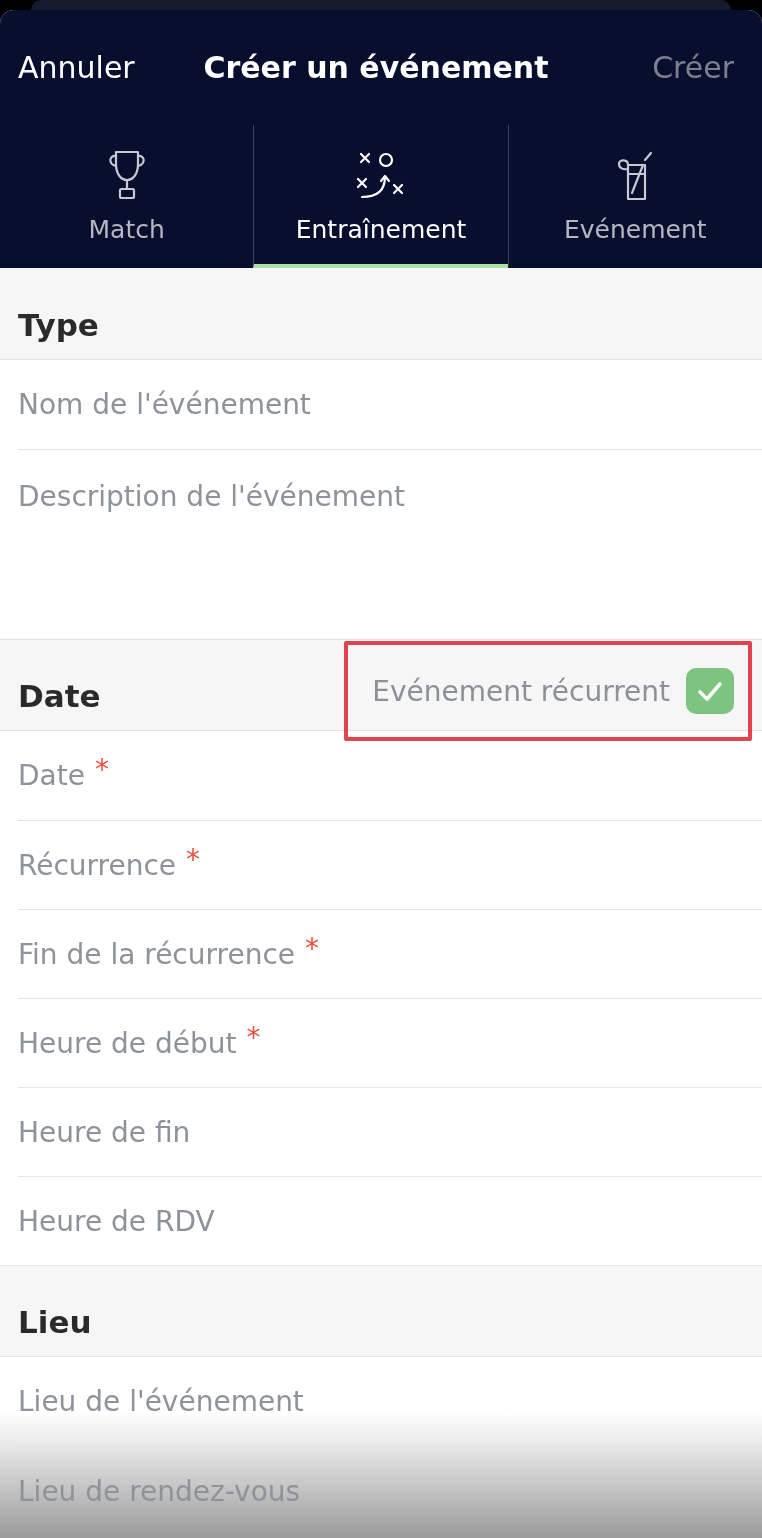 This screenshot has width=762, height=1538. Describe the element at coordinates (376, 67) in the screenshot. I see `screen-title: Créer un événement` at that location.